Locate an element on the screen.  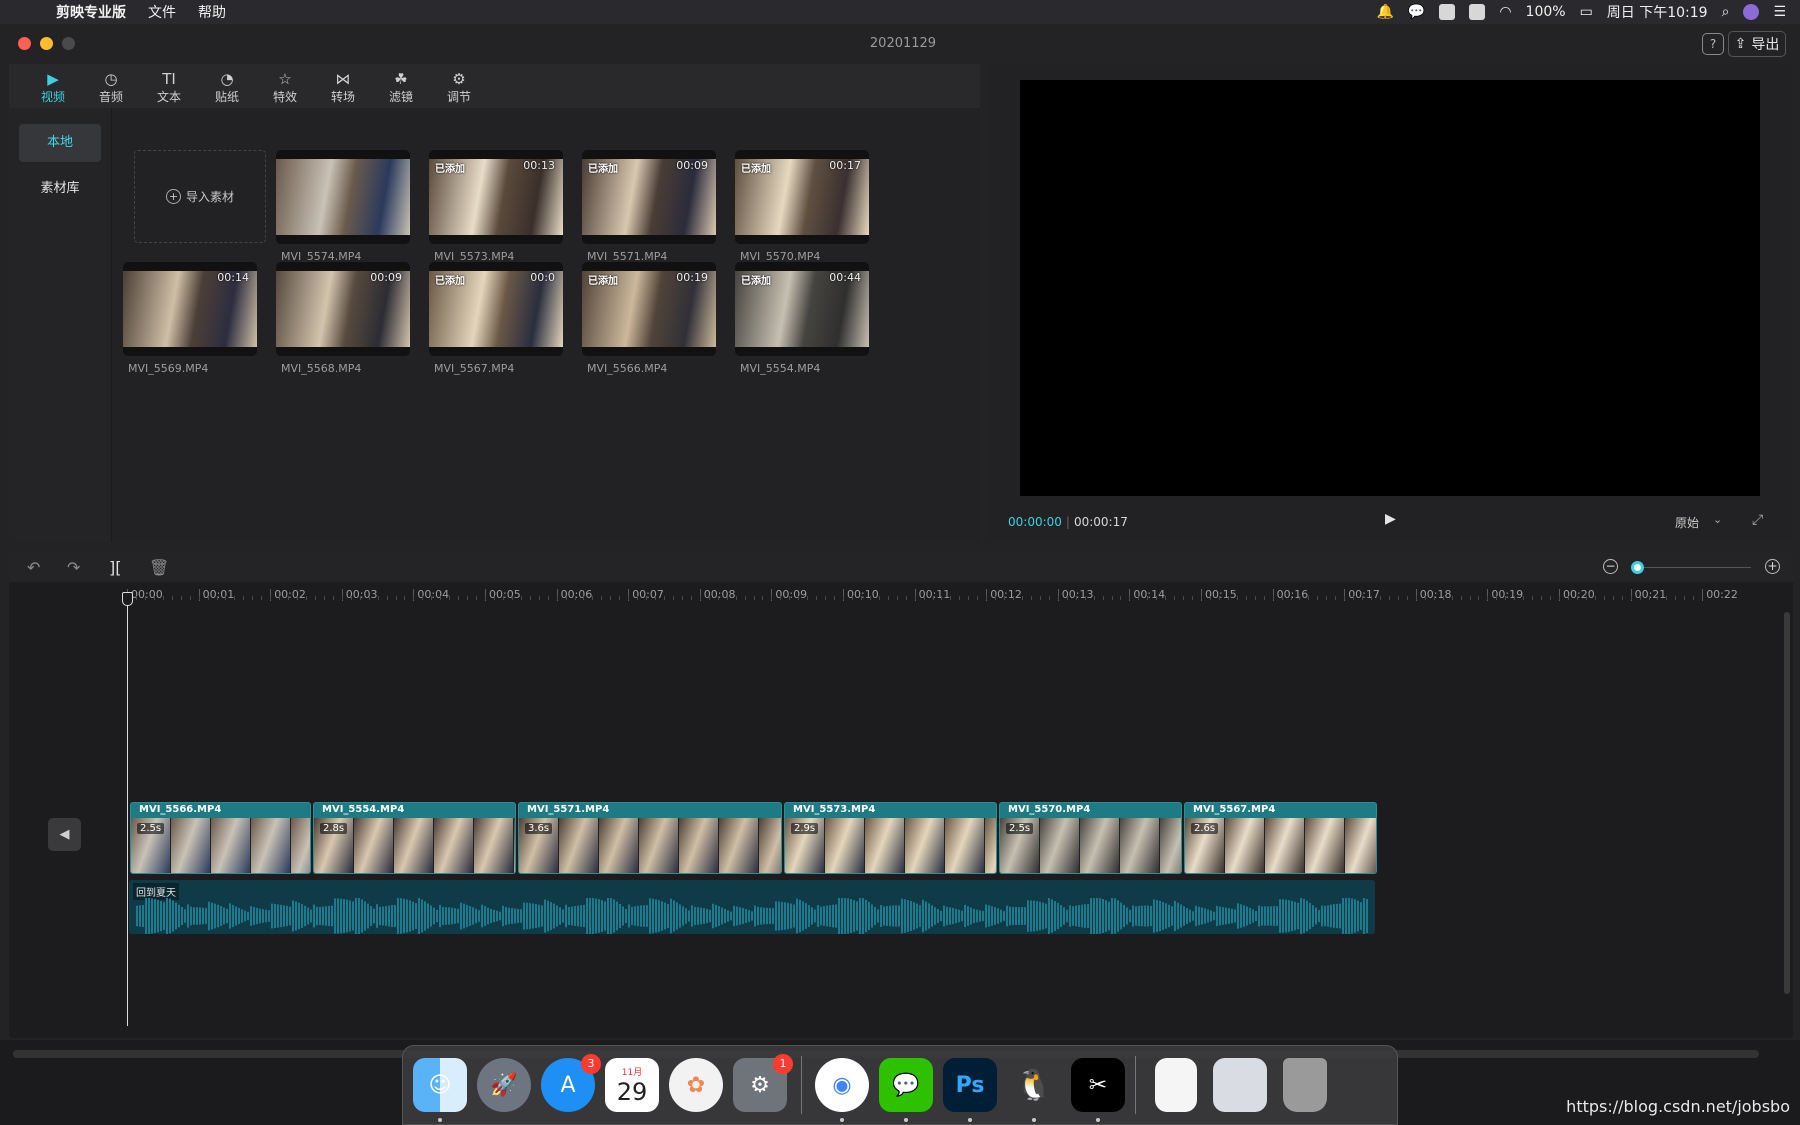
tab-effects: ☆ 特效 is located at coordinates (285, 86).